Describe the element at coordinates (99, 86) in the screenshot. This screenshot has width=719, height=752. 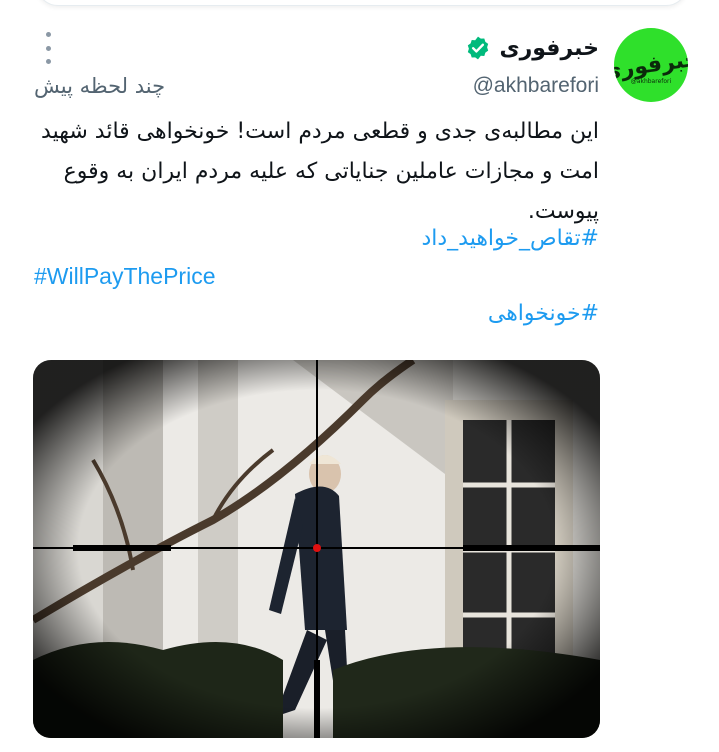
I see `timestamp: چند لحظه پیش` at that location.